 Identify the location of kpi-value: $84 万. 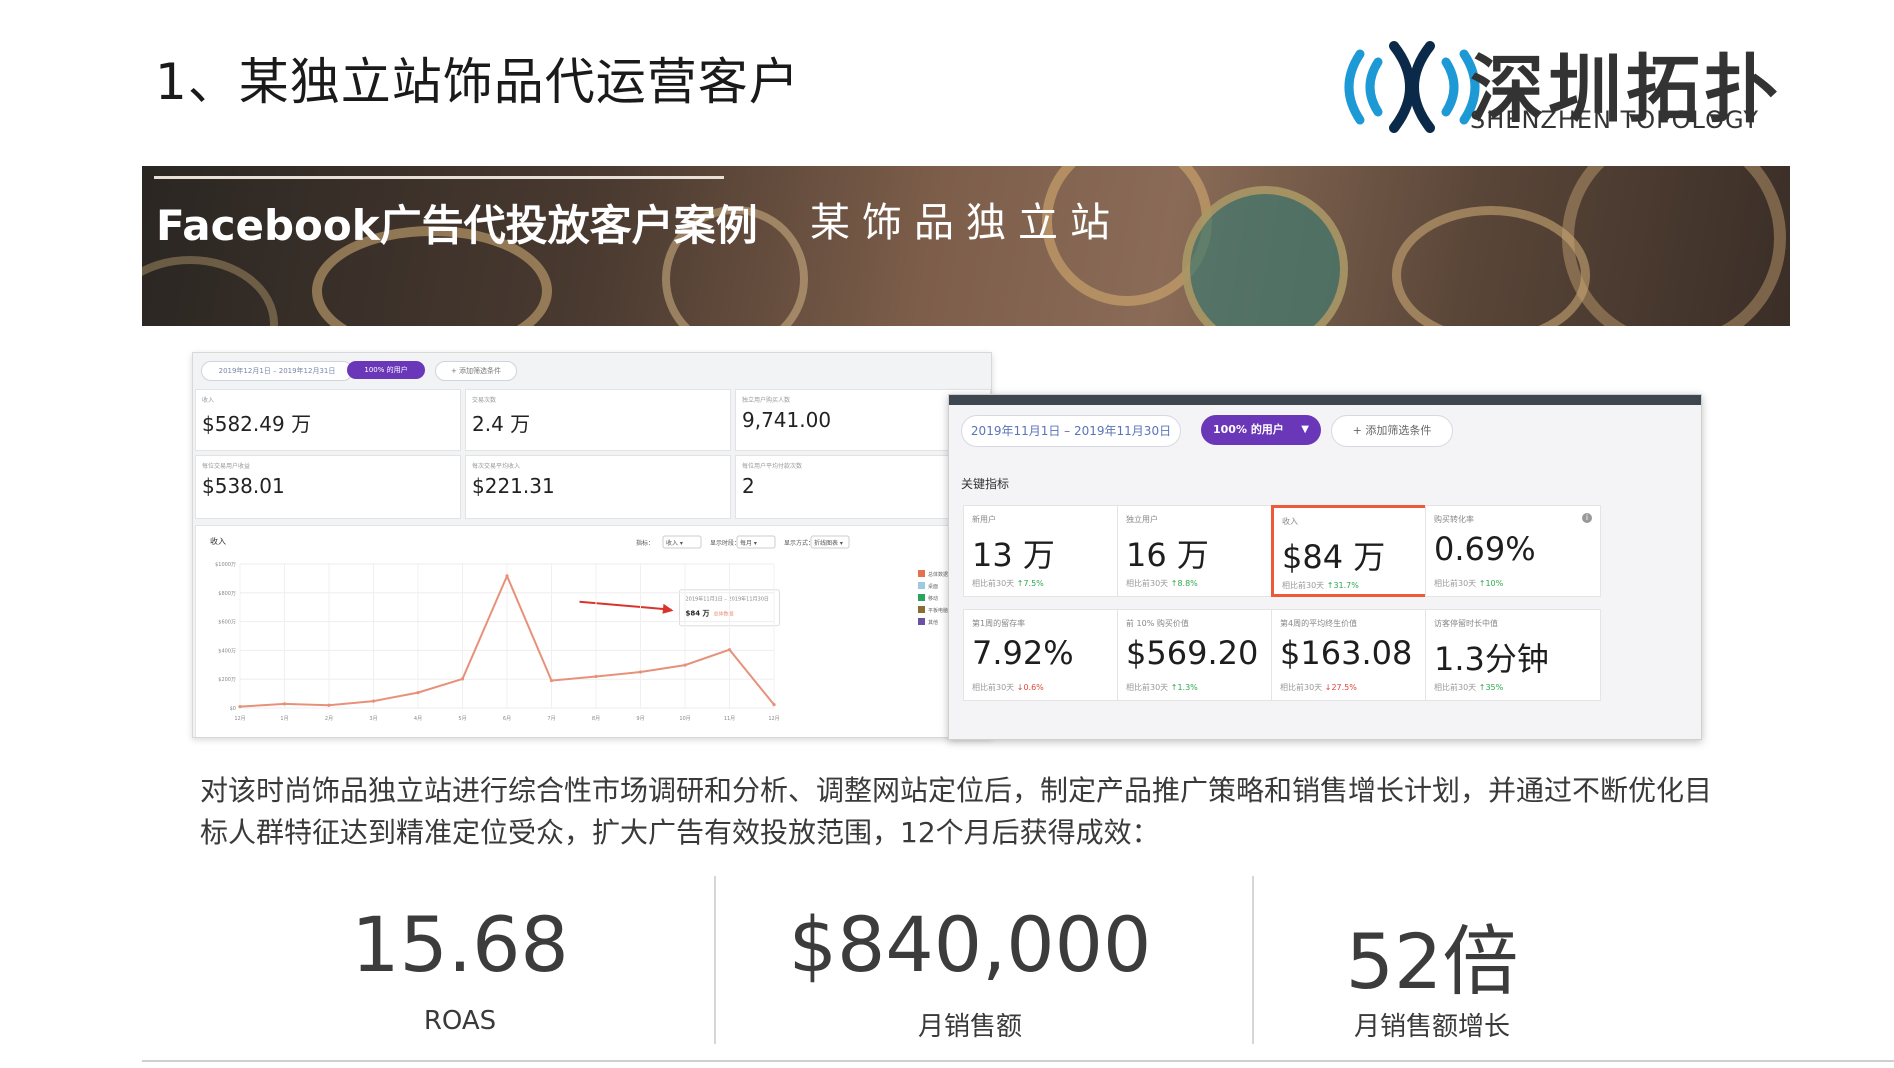
(1334, 557).